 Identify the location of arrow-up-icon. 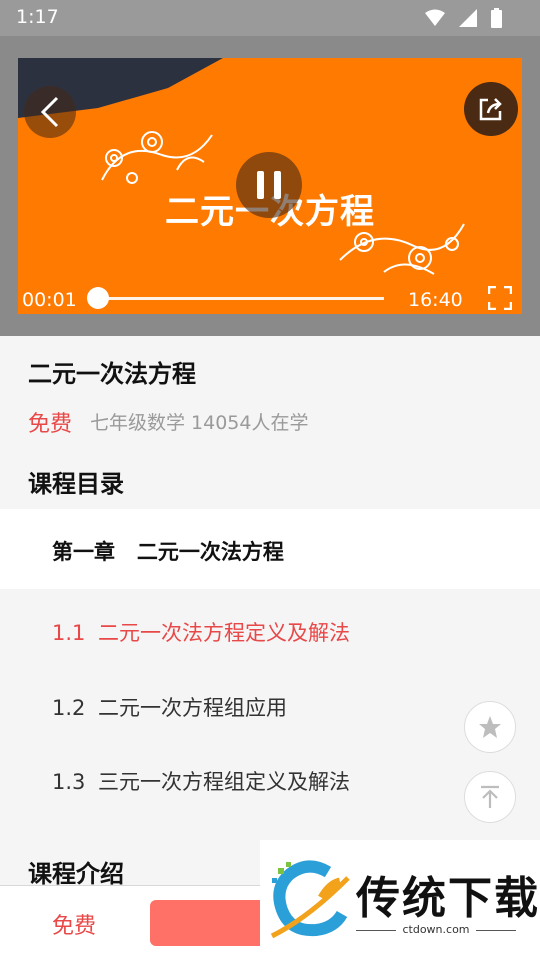
(490, 796).